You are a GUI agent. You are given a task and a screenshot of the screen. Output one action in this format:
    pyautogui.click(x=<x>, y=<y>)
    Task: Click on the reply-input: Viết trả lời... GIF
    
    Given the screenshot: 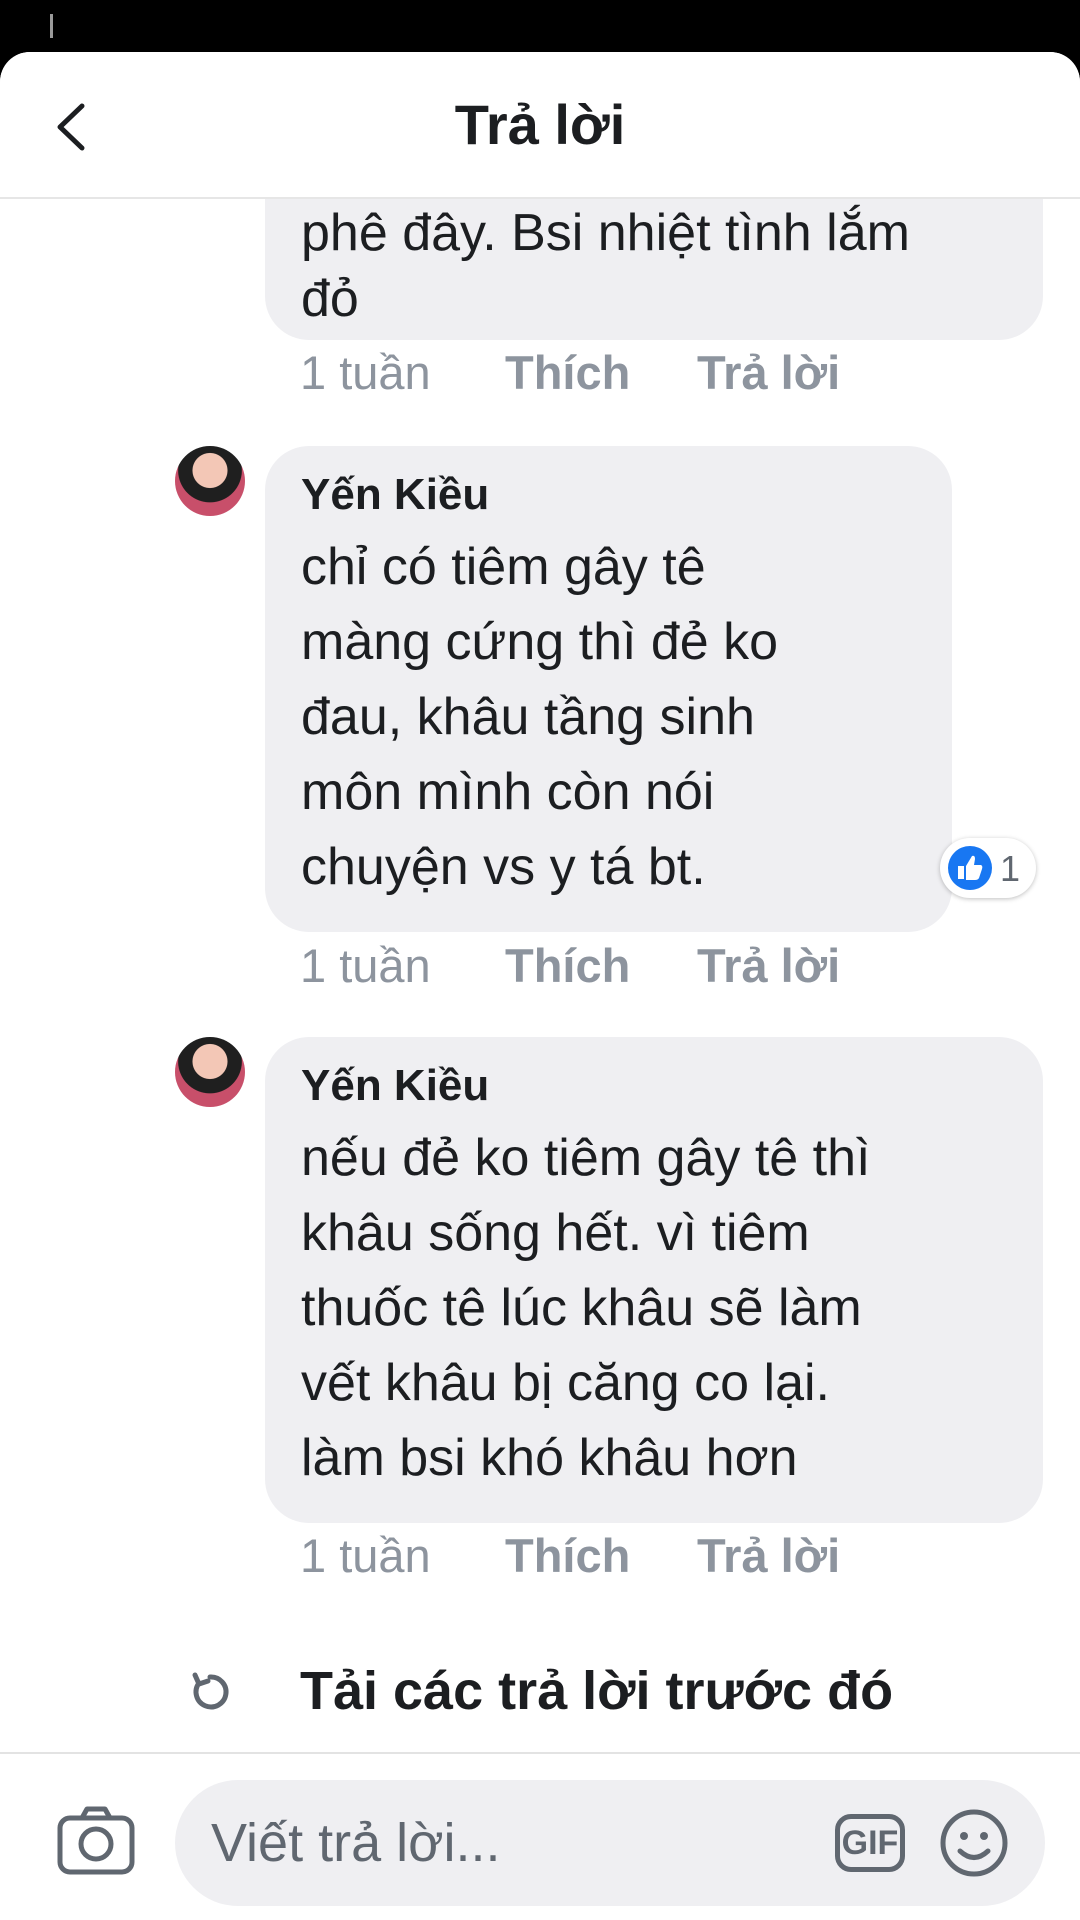 What is the action you would take?
    pyautogui.click(x=610, y=1843)
    